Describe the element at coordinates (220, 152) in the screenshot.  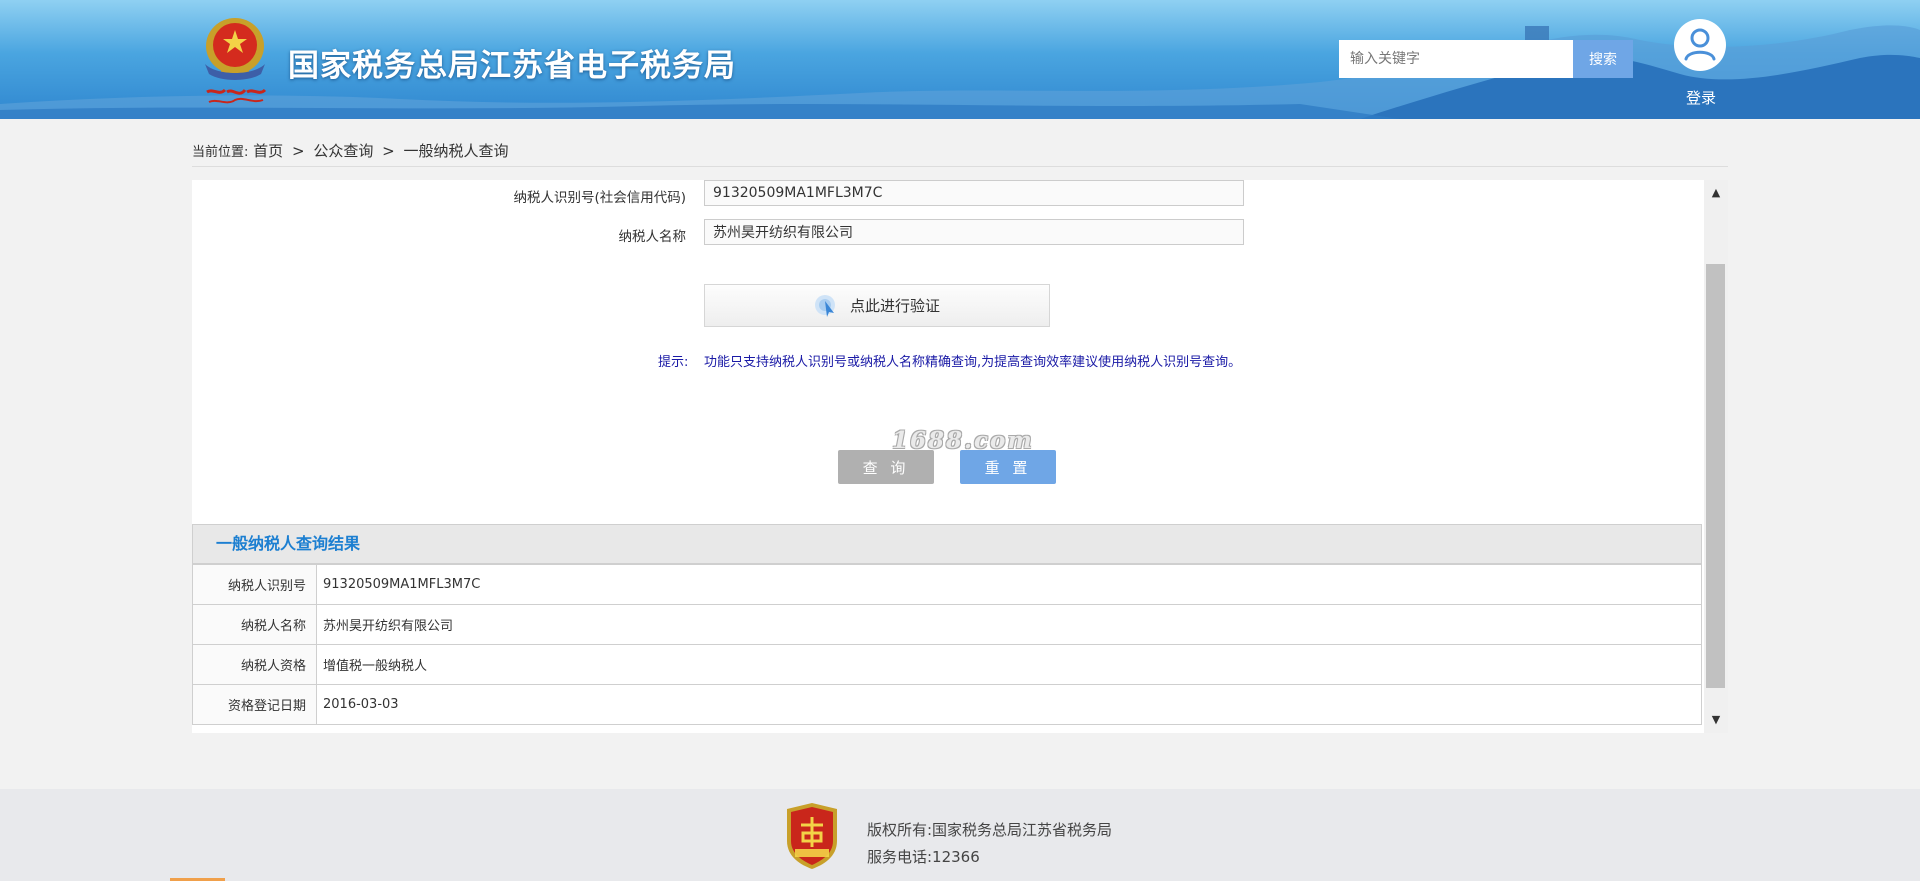
I see `breadcrumb-prefix: 当前位置:` at that location.